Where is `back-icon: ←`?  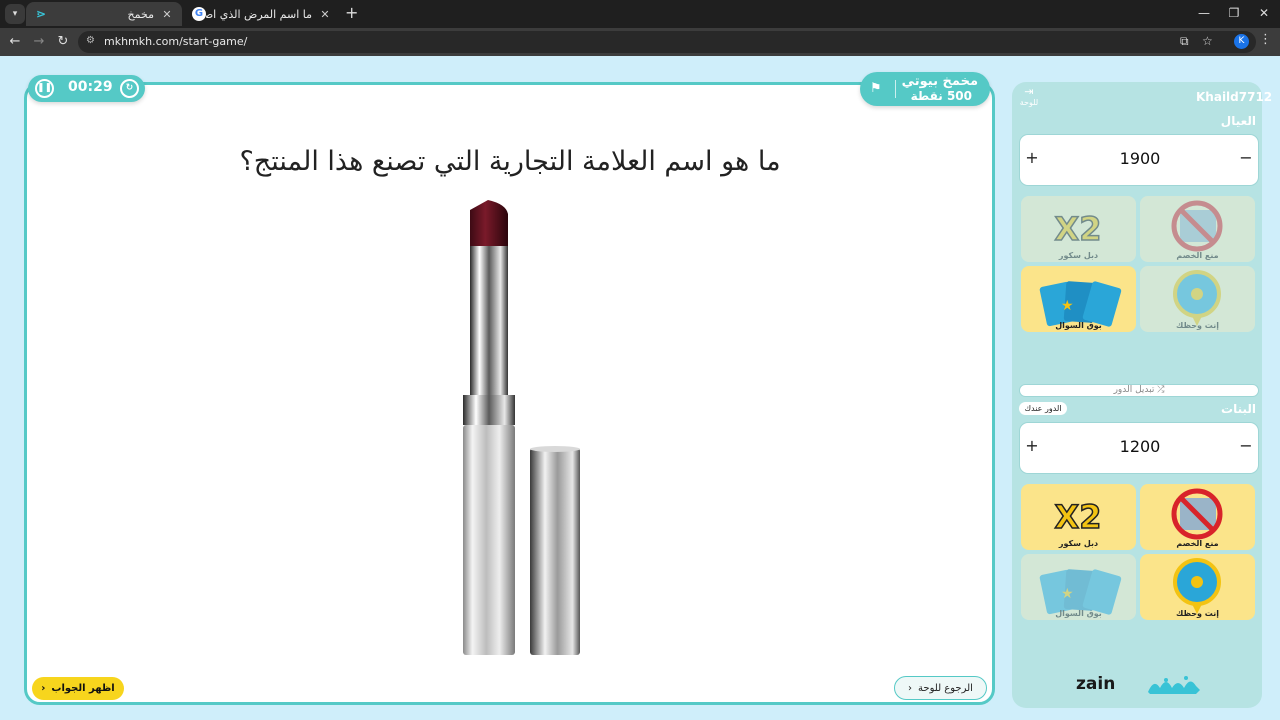 back-icon: ← is located at coordinates (15, 42).